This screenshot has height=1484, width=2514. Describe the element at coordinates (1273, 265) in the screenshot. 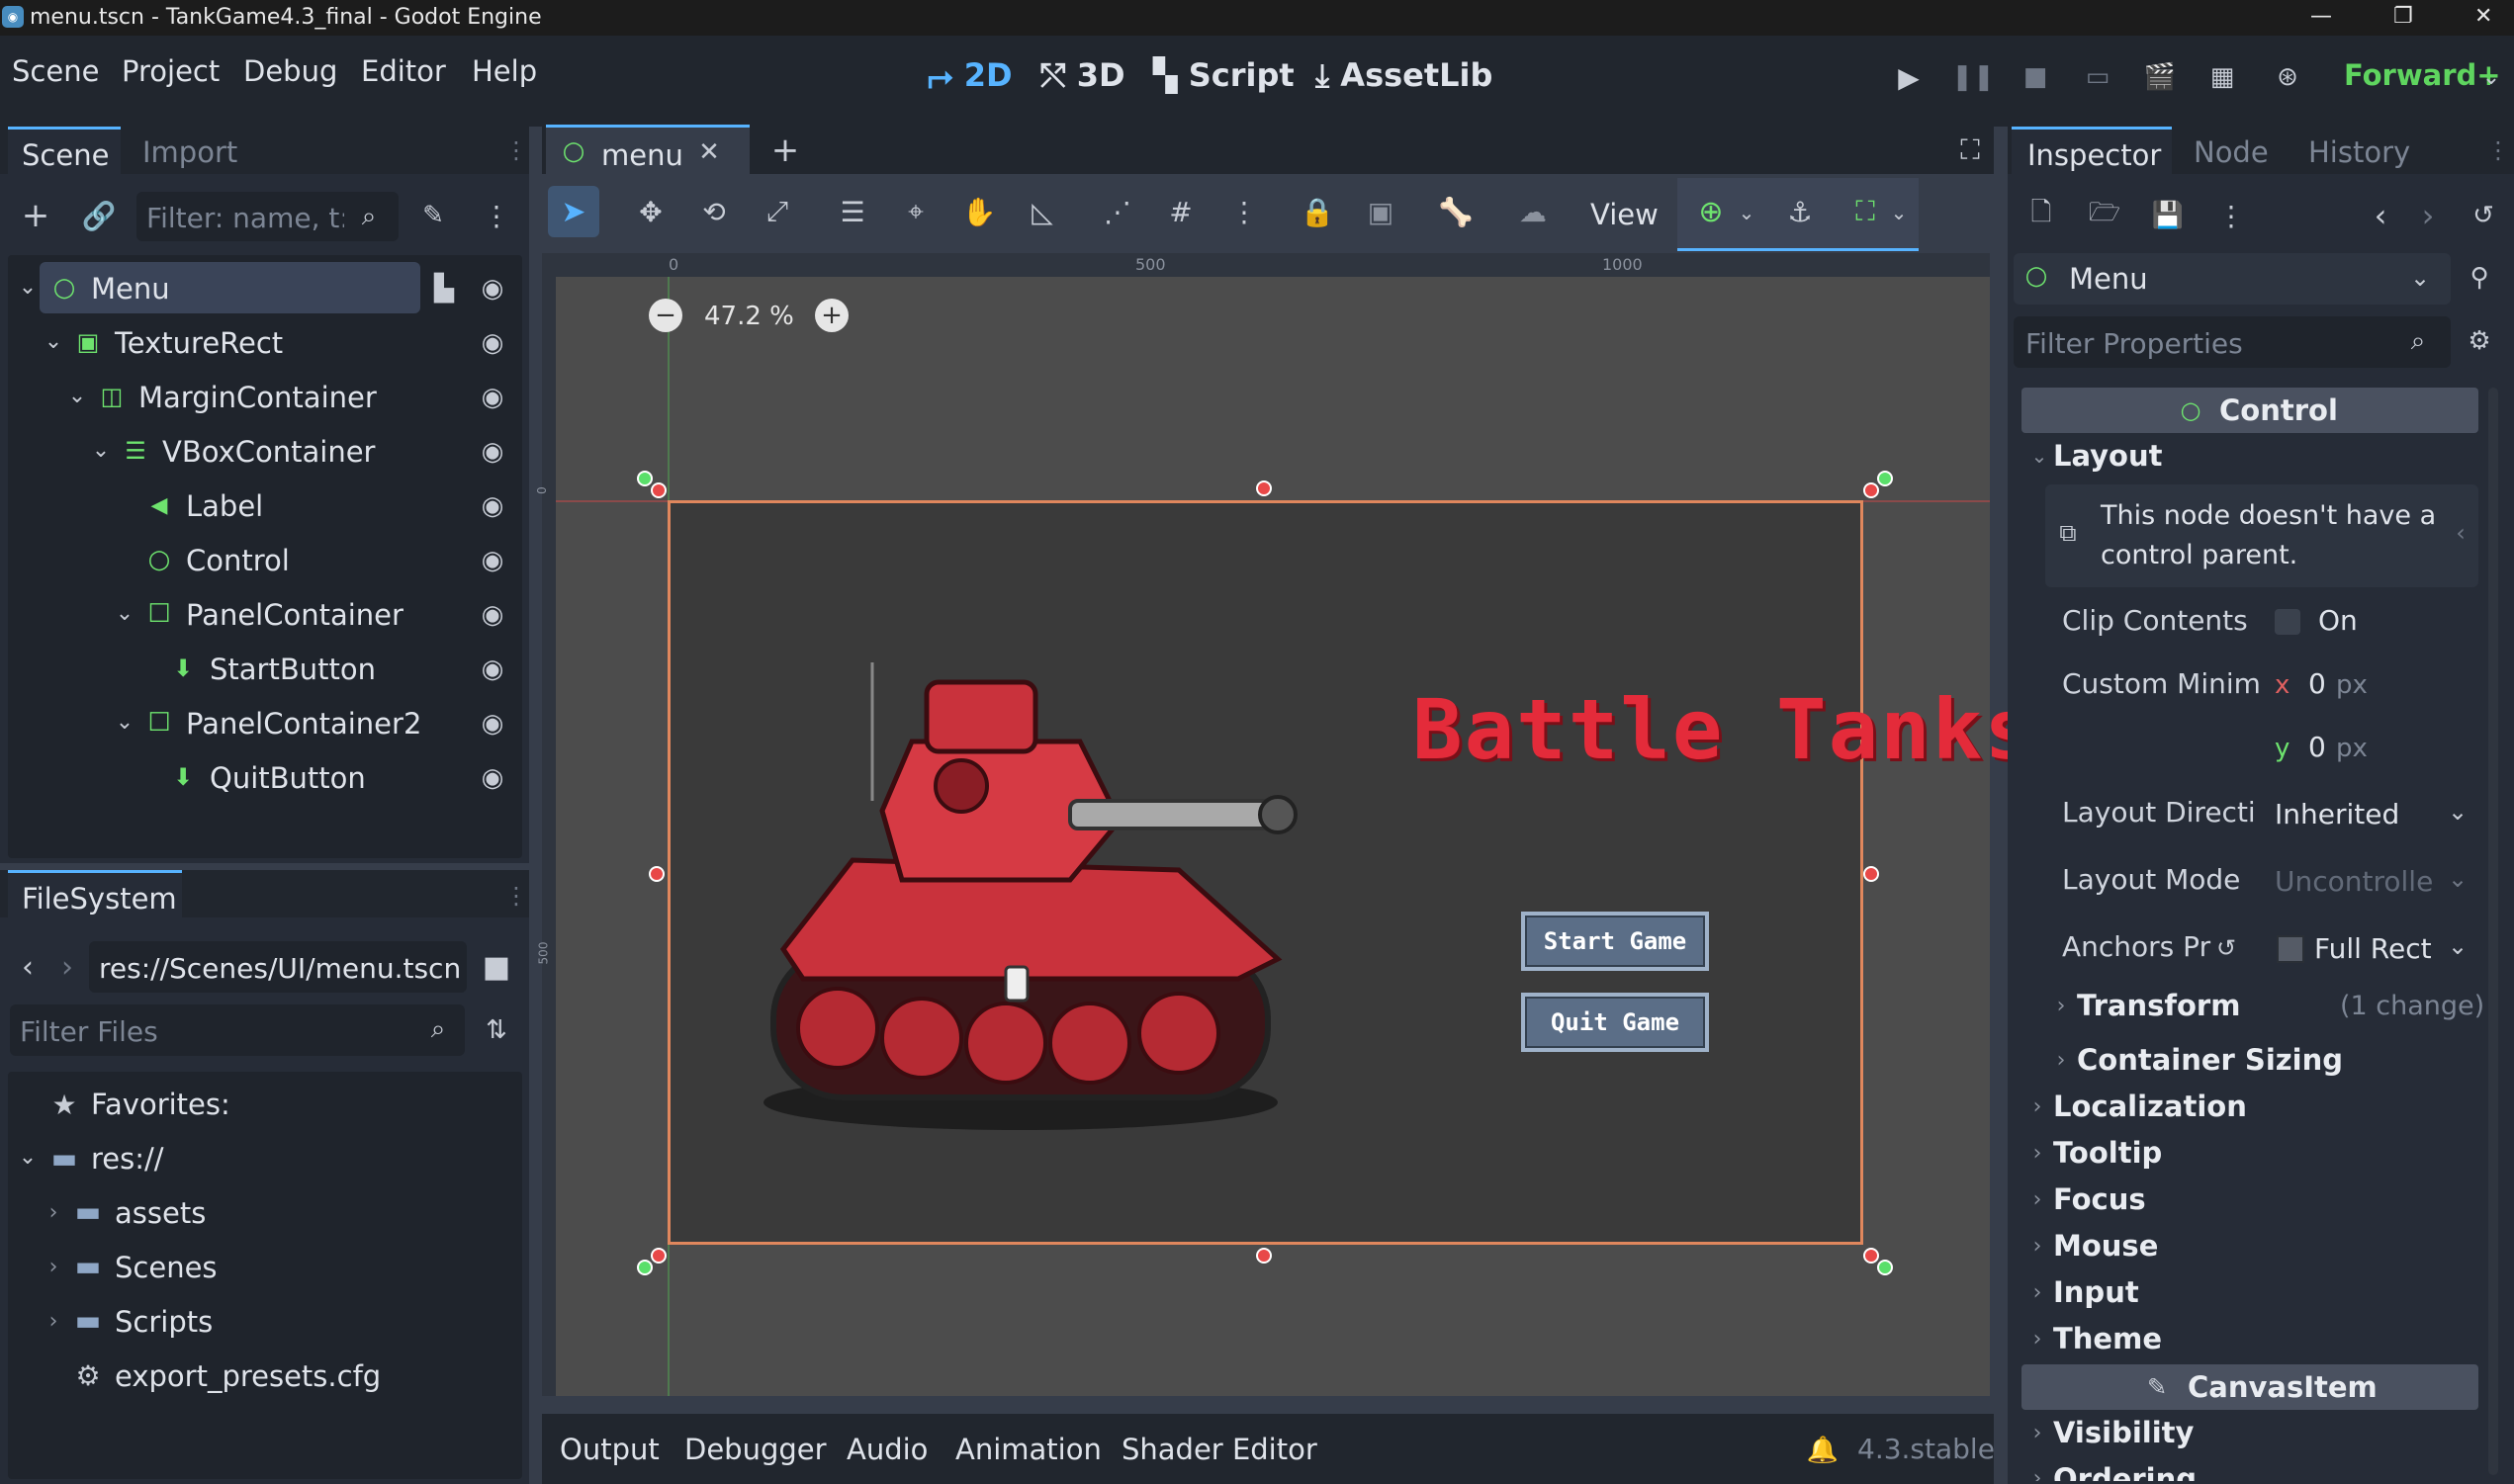

I see `horizontal-ruler: 0 500 1000` at that location.